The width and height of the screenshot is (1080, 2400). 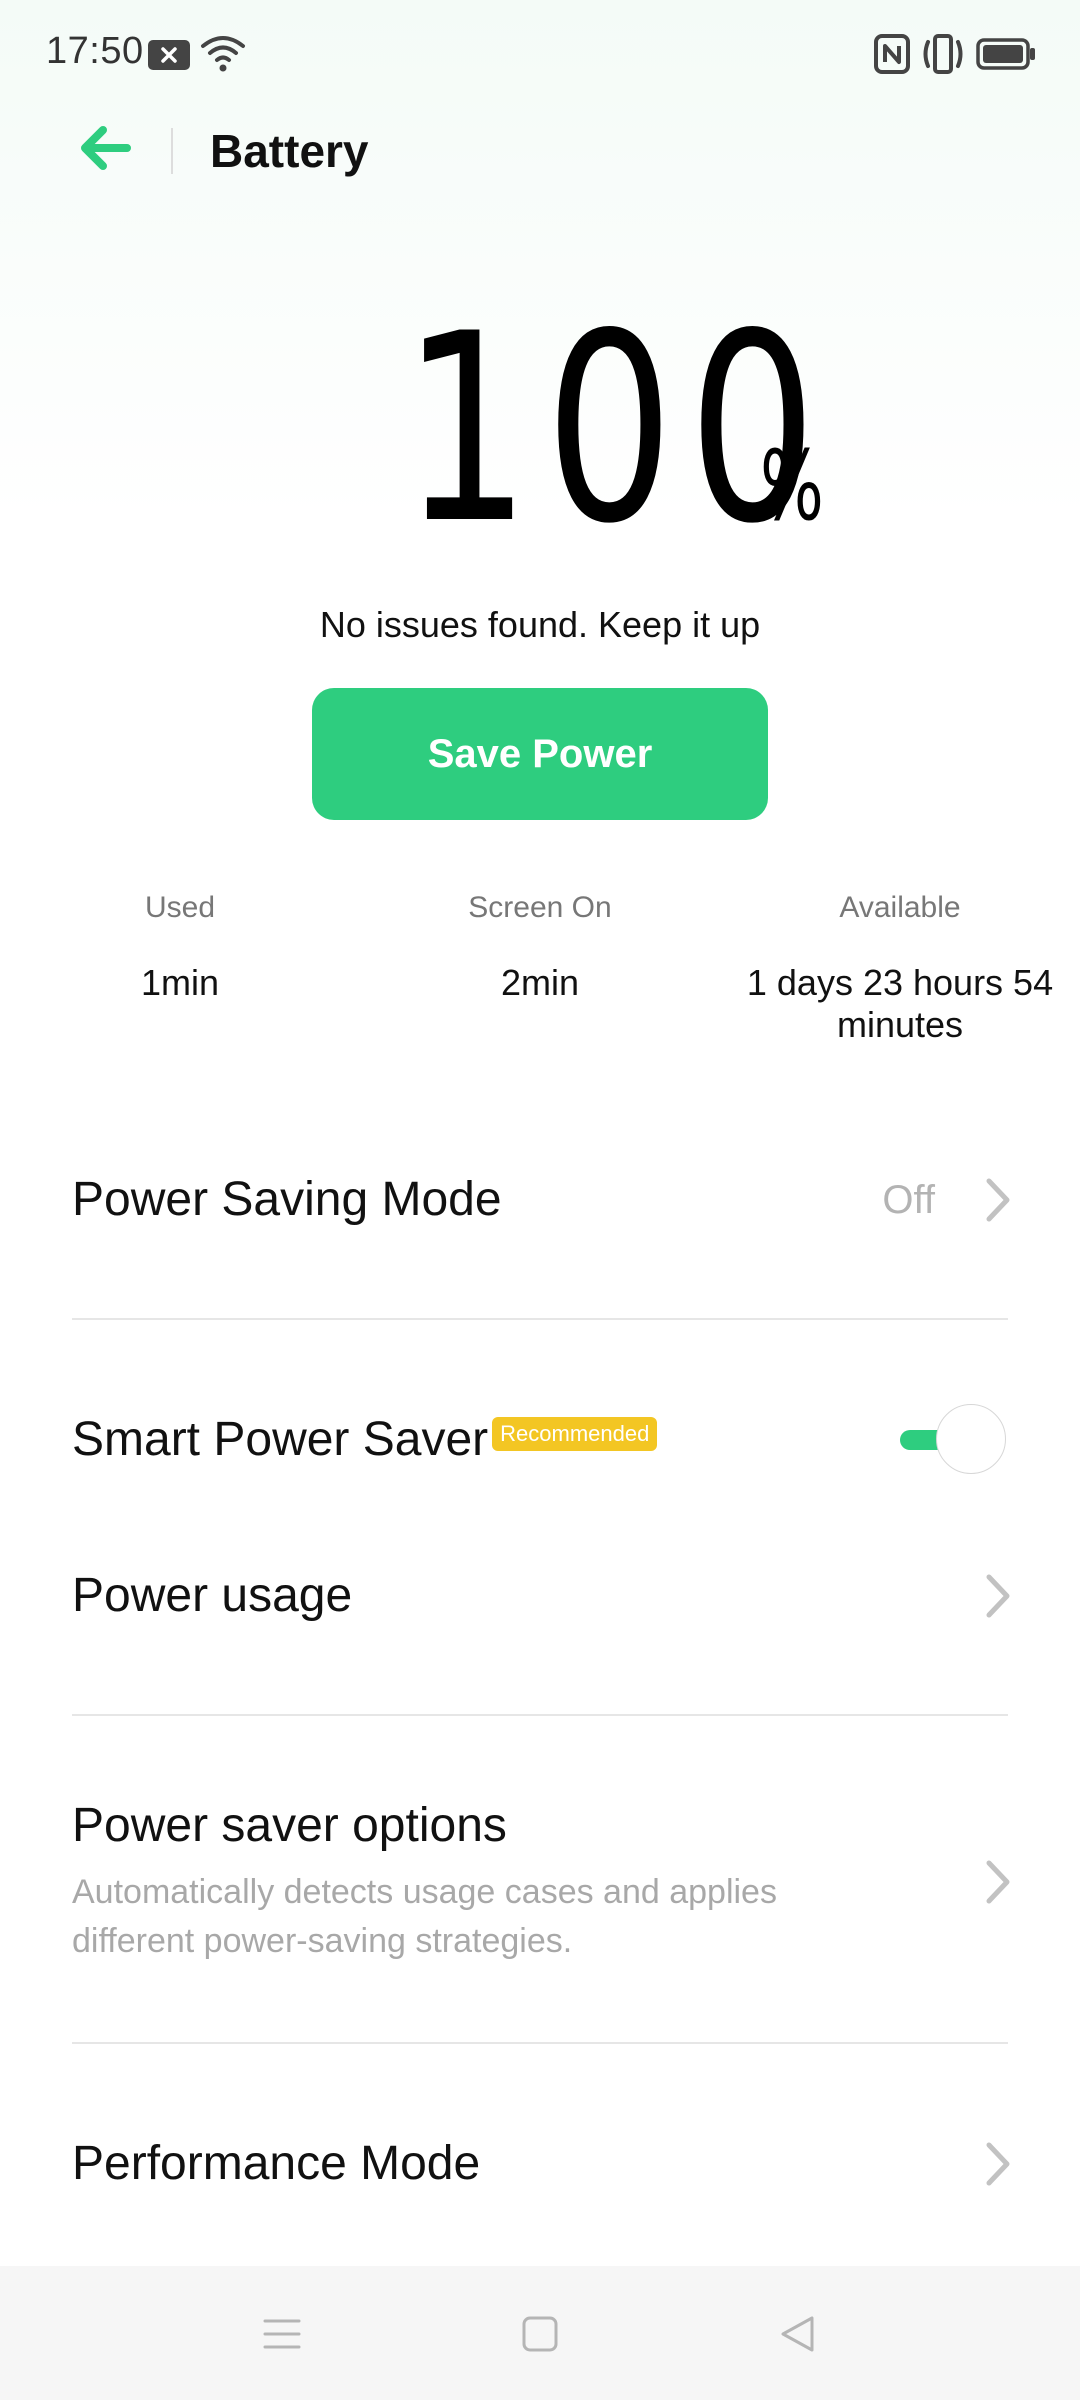 What do you see at coordinates (540, 947) in the screenshot?
I see `stat-screen-on: Screen On 2min` at bounding box center [540, 947].